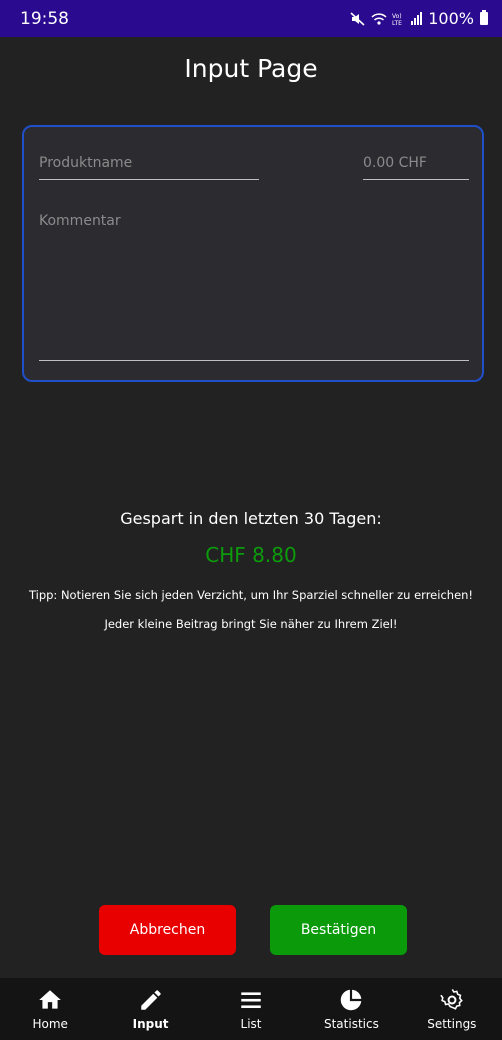 The image size is (502, 1040). Describe the element at coordinates (351, 1024) in the screenshot. I see `nav-label-statistics: Statistics` at that location.